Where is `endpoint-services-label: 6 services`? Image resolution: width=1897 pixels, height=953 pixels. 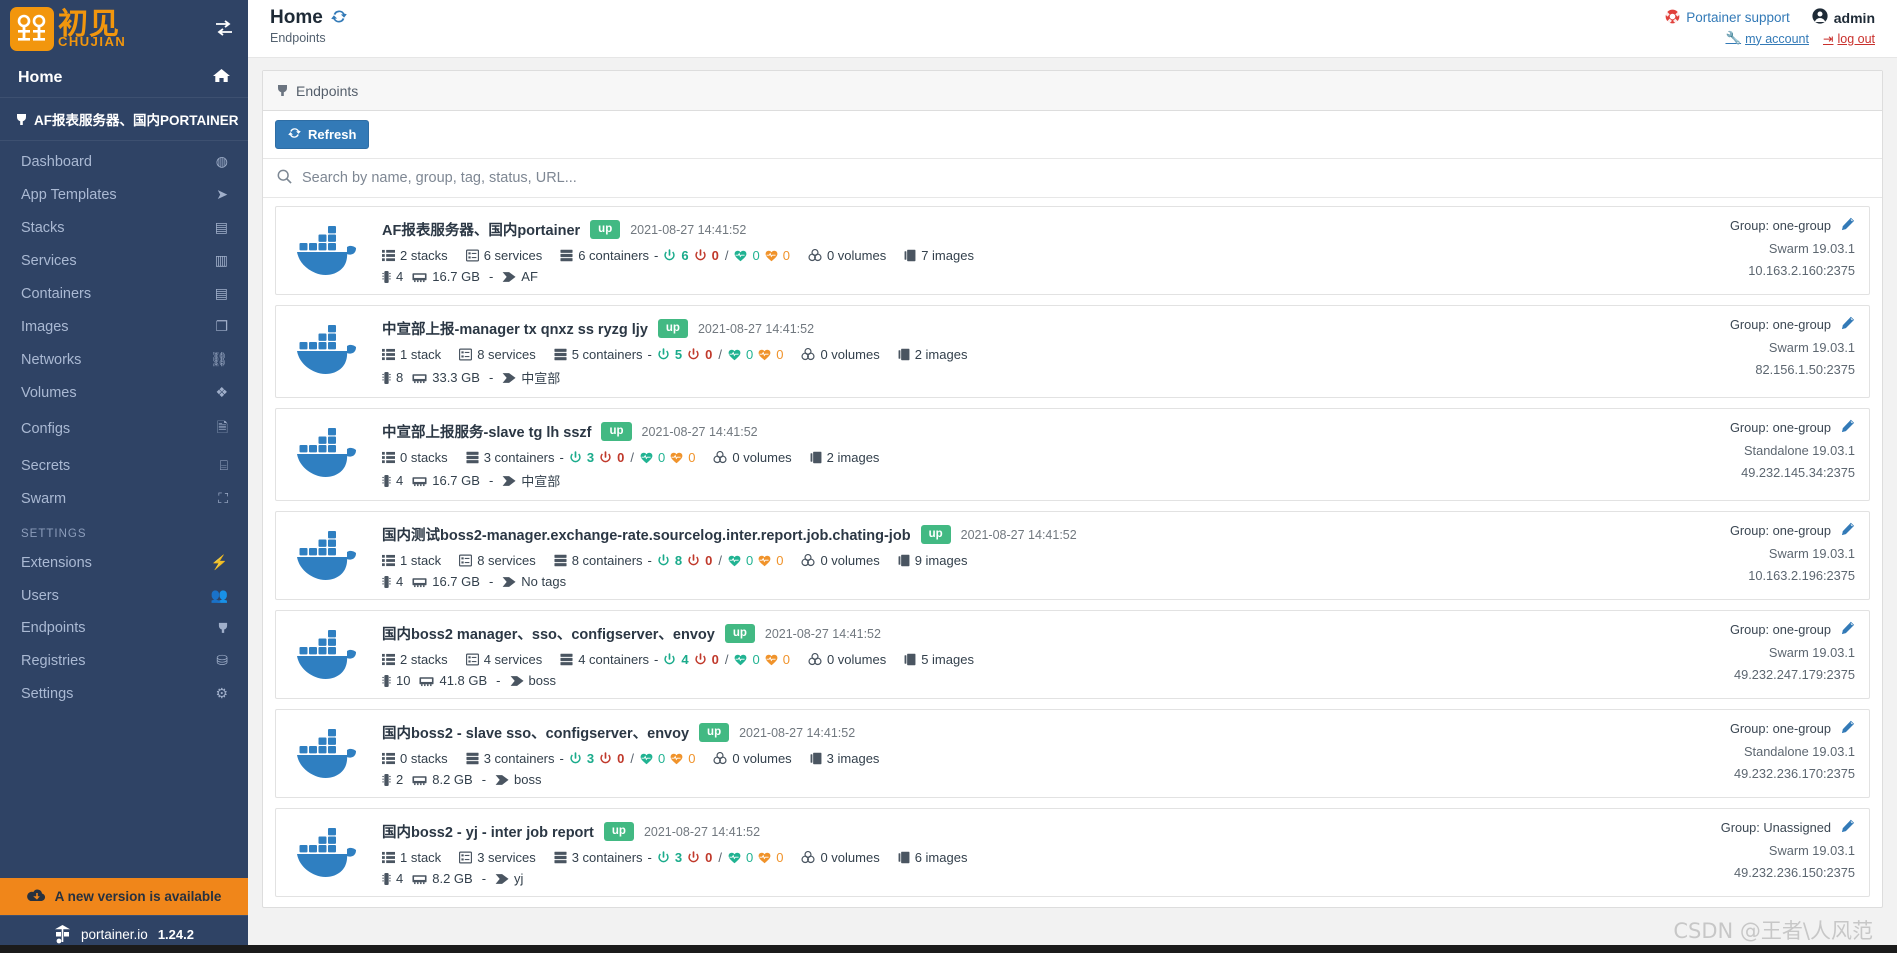
endpoint-services-label: 6 services is located at coordinates (513, 255).